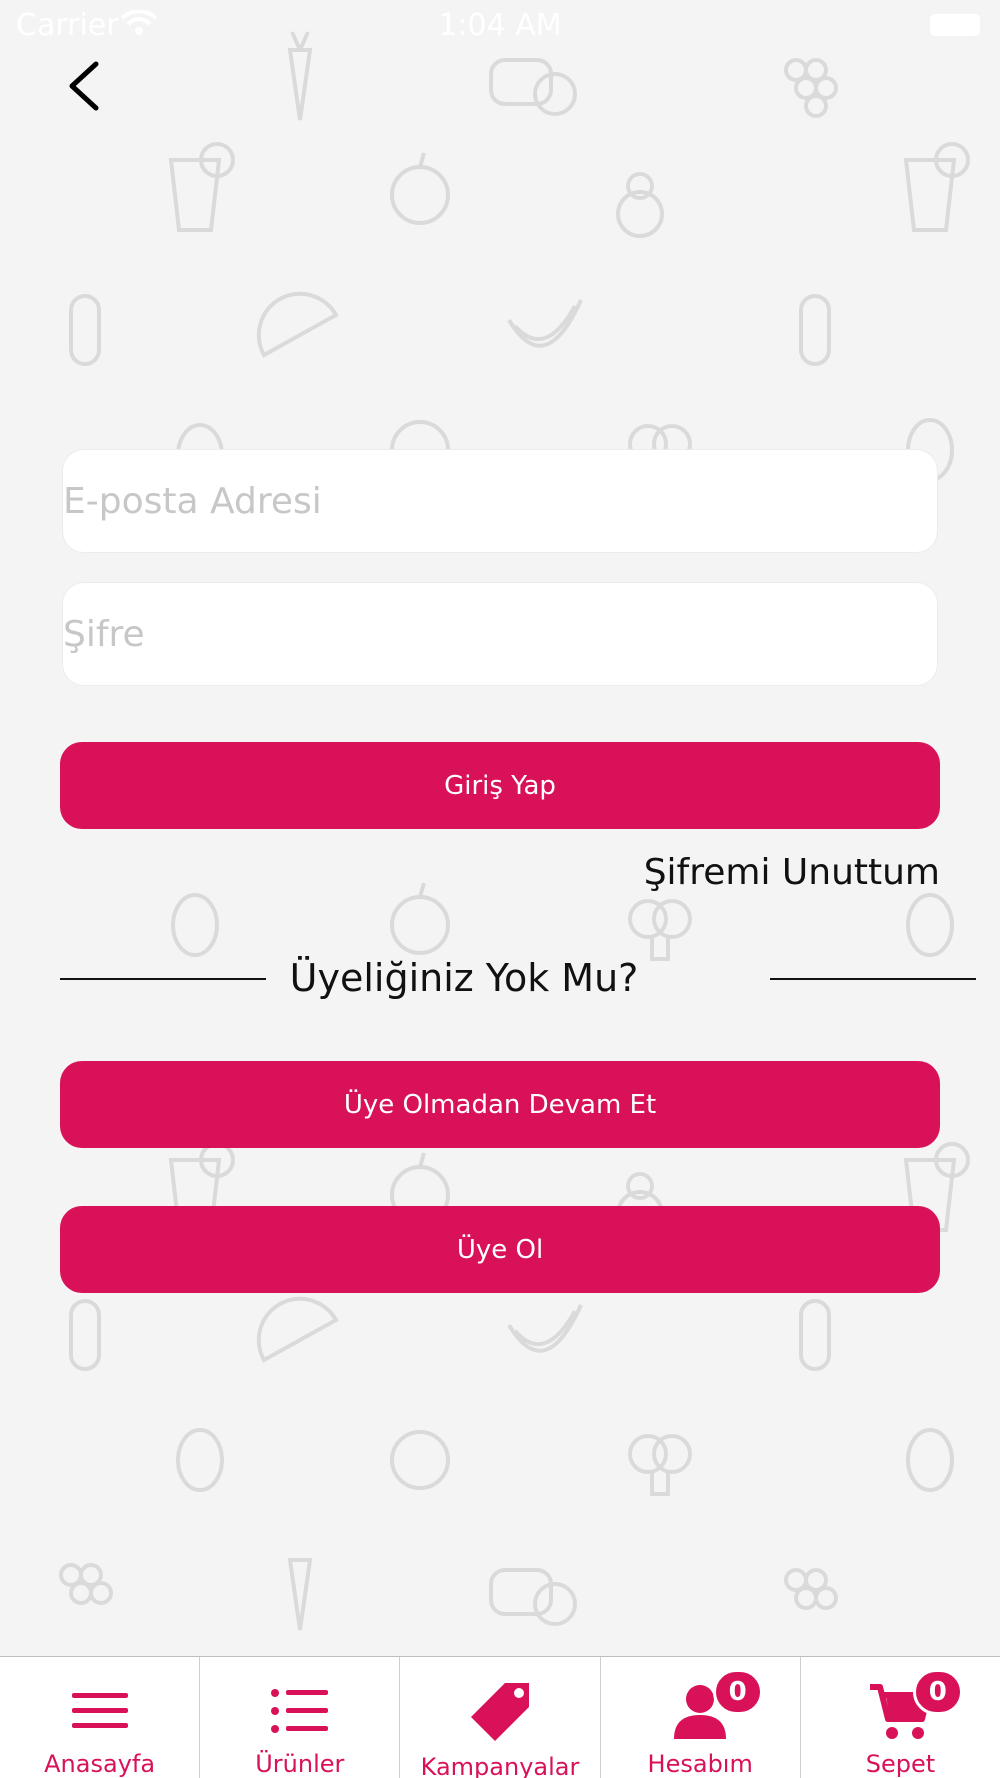  What do you see at coordinates (900, 1717) in the screenshot?
I see `tab-sepet: 0 Sepet` at bounding box center [900, 1717].